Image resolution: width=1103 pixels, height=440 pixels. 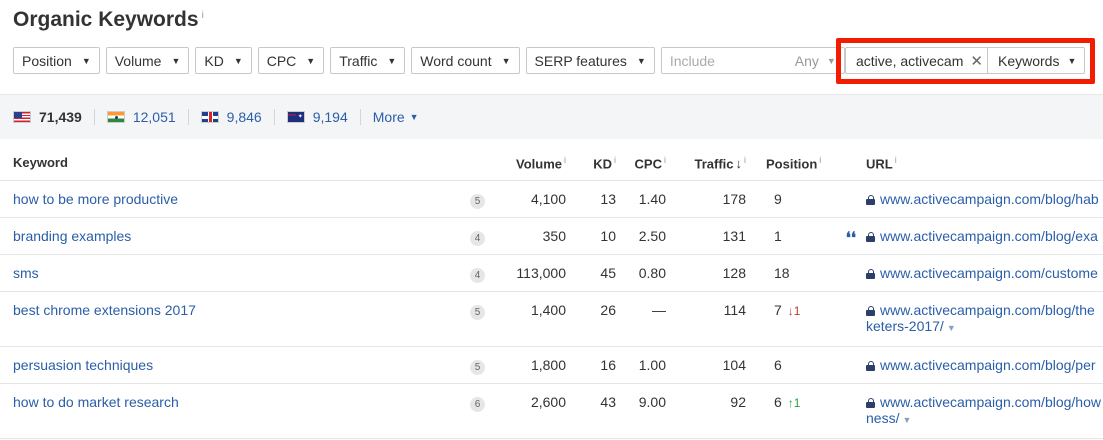 I want to click on col-keyword-header: Keyword, so click(x=235, y=163).